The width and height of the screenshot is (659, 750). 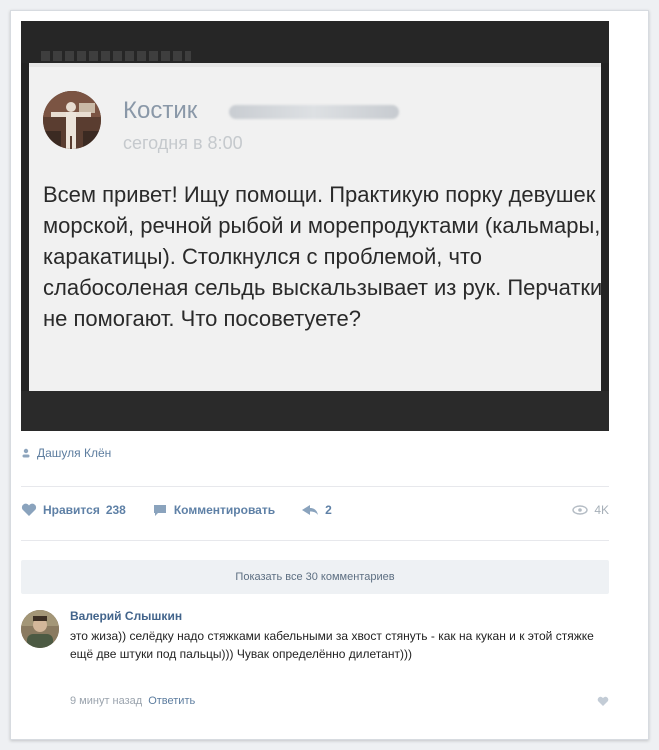 I want to click on commenter-name: Валерий Слышкин, so click(x=126, y=616).